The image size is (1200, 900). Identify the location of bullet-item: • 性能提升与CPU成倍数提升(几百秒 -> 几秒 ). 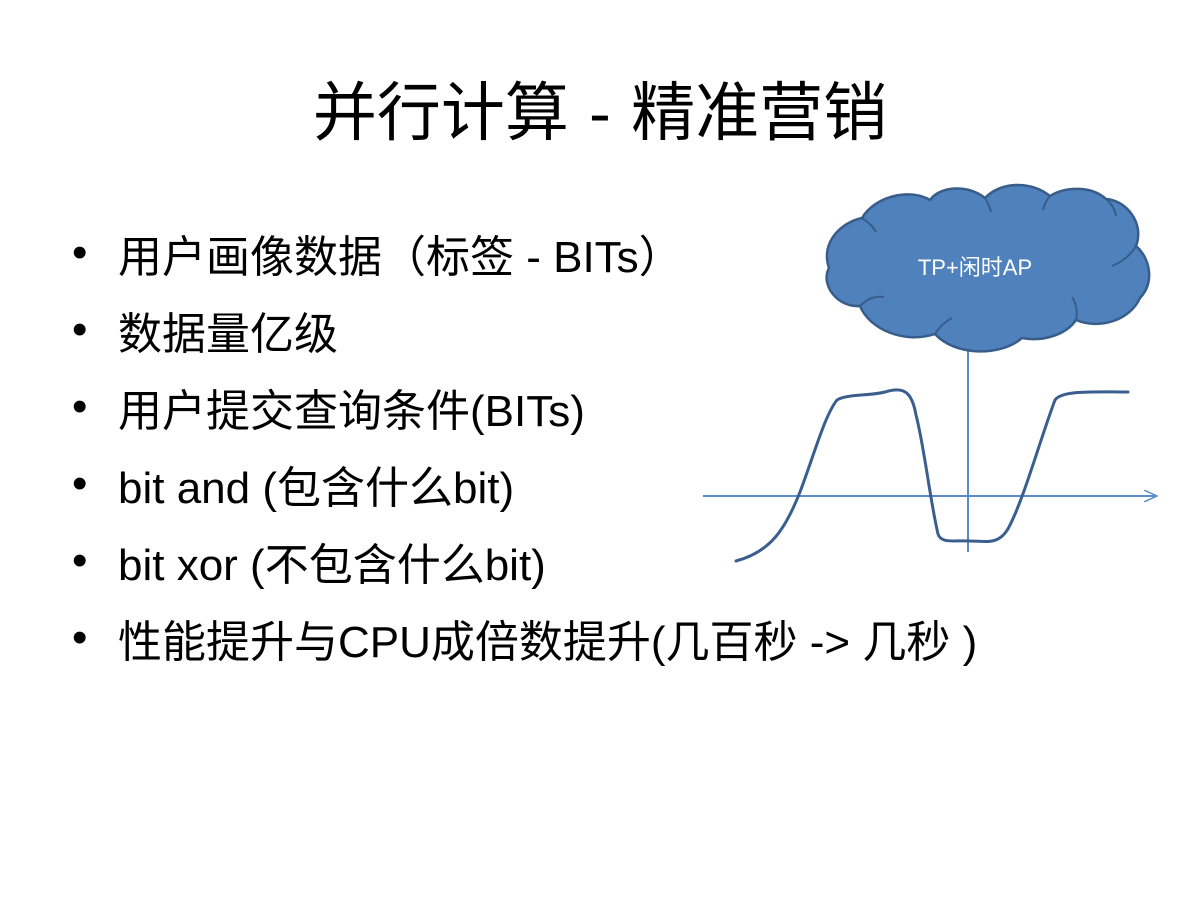
(524, 637).